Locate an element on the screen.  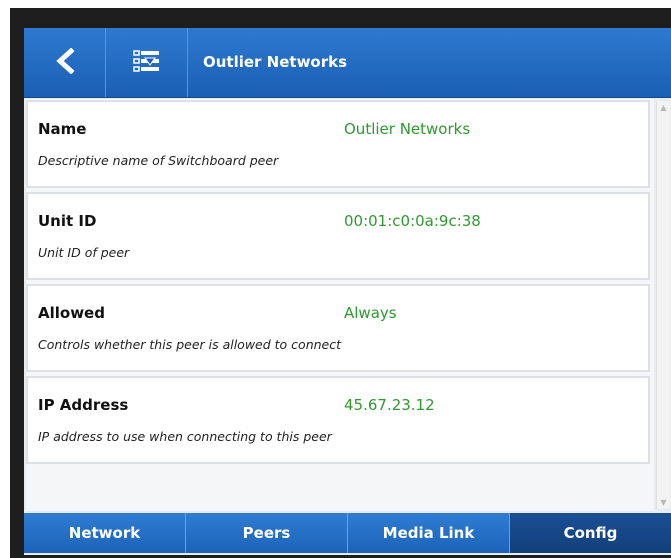
field-label: Unit ID is located at coordinates (67, 221).